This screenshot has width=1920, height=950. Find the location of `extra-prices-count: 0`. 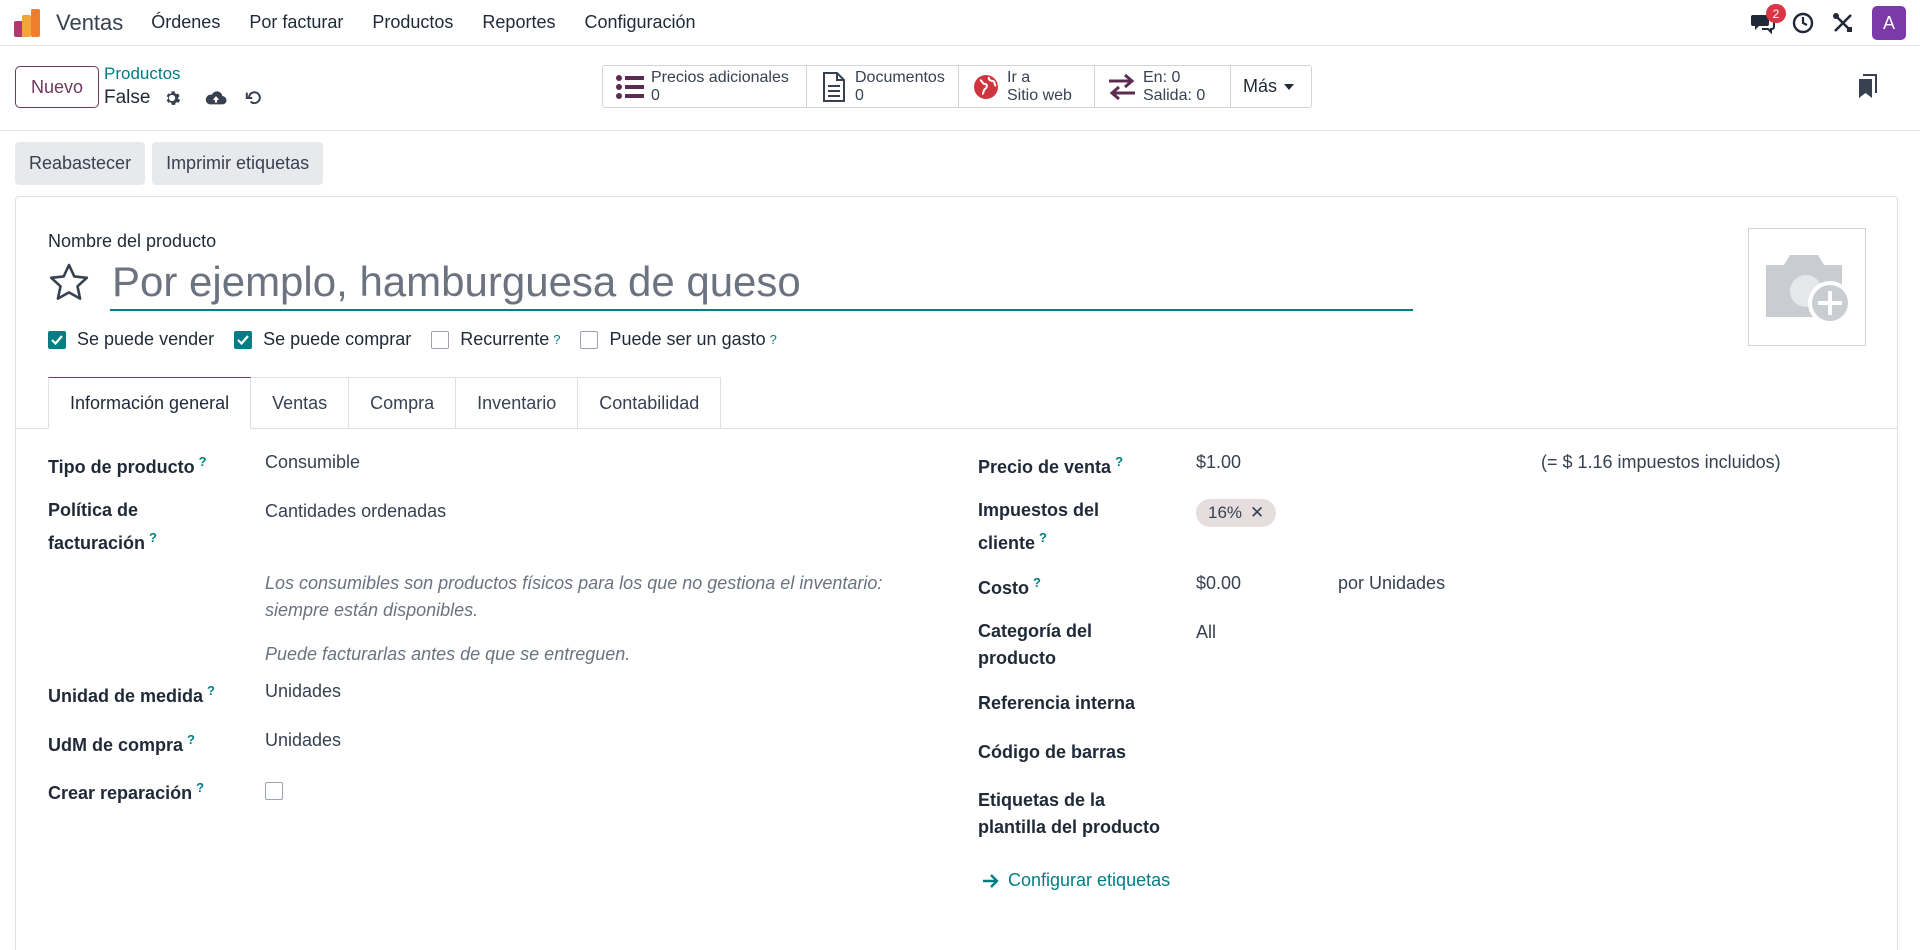

extra-prices-count: 0 is located at coordinates (655, 95).